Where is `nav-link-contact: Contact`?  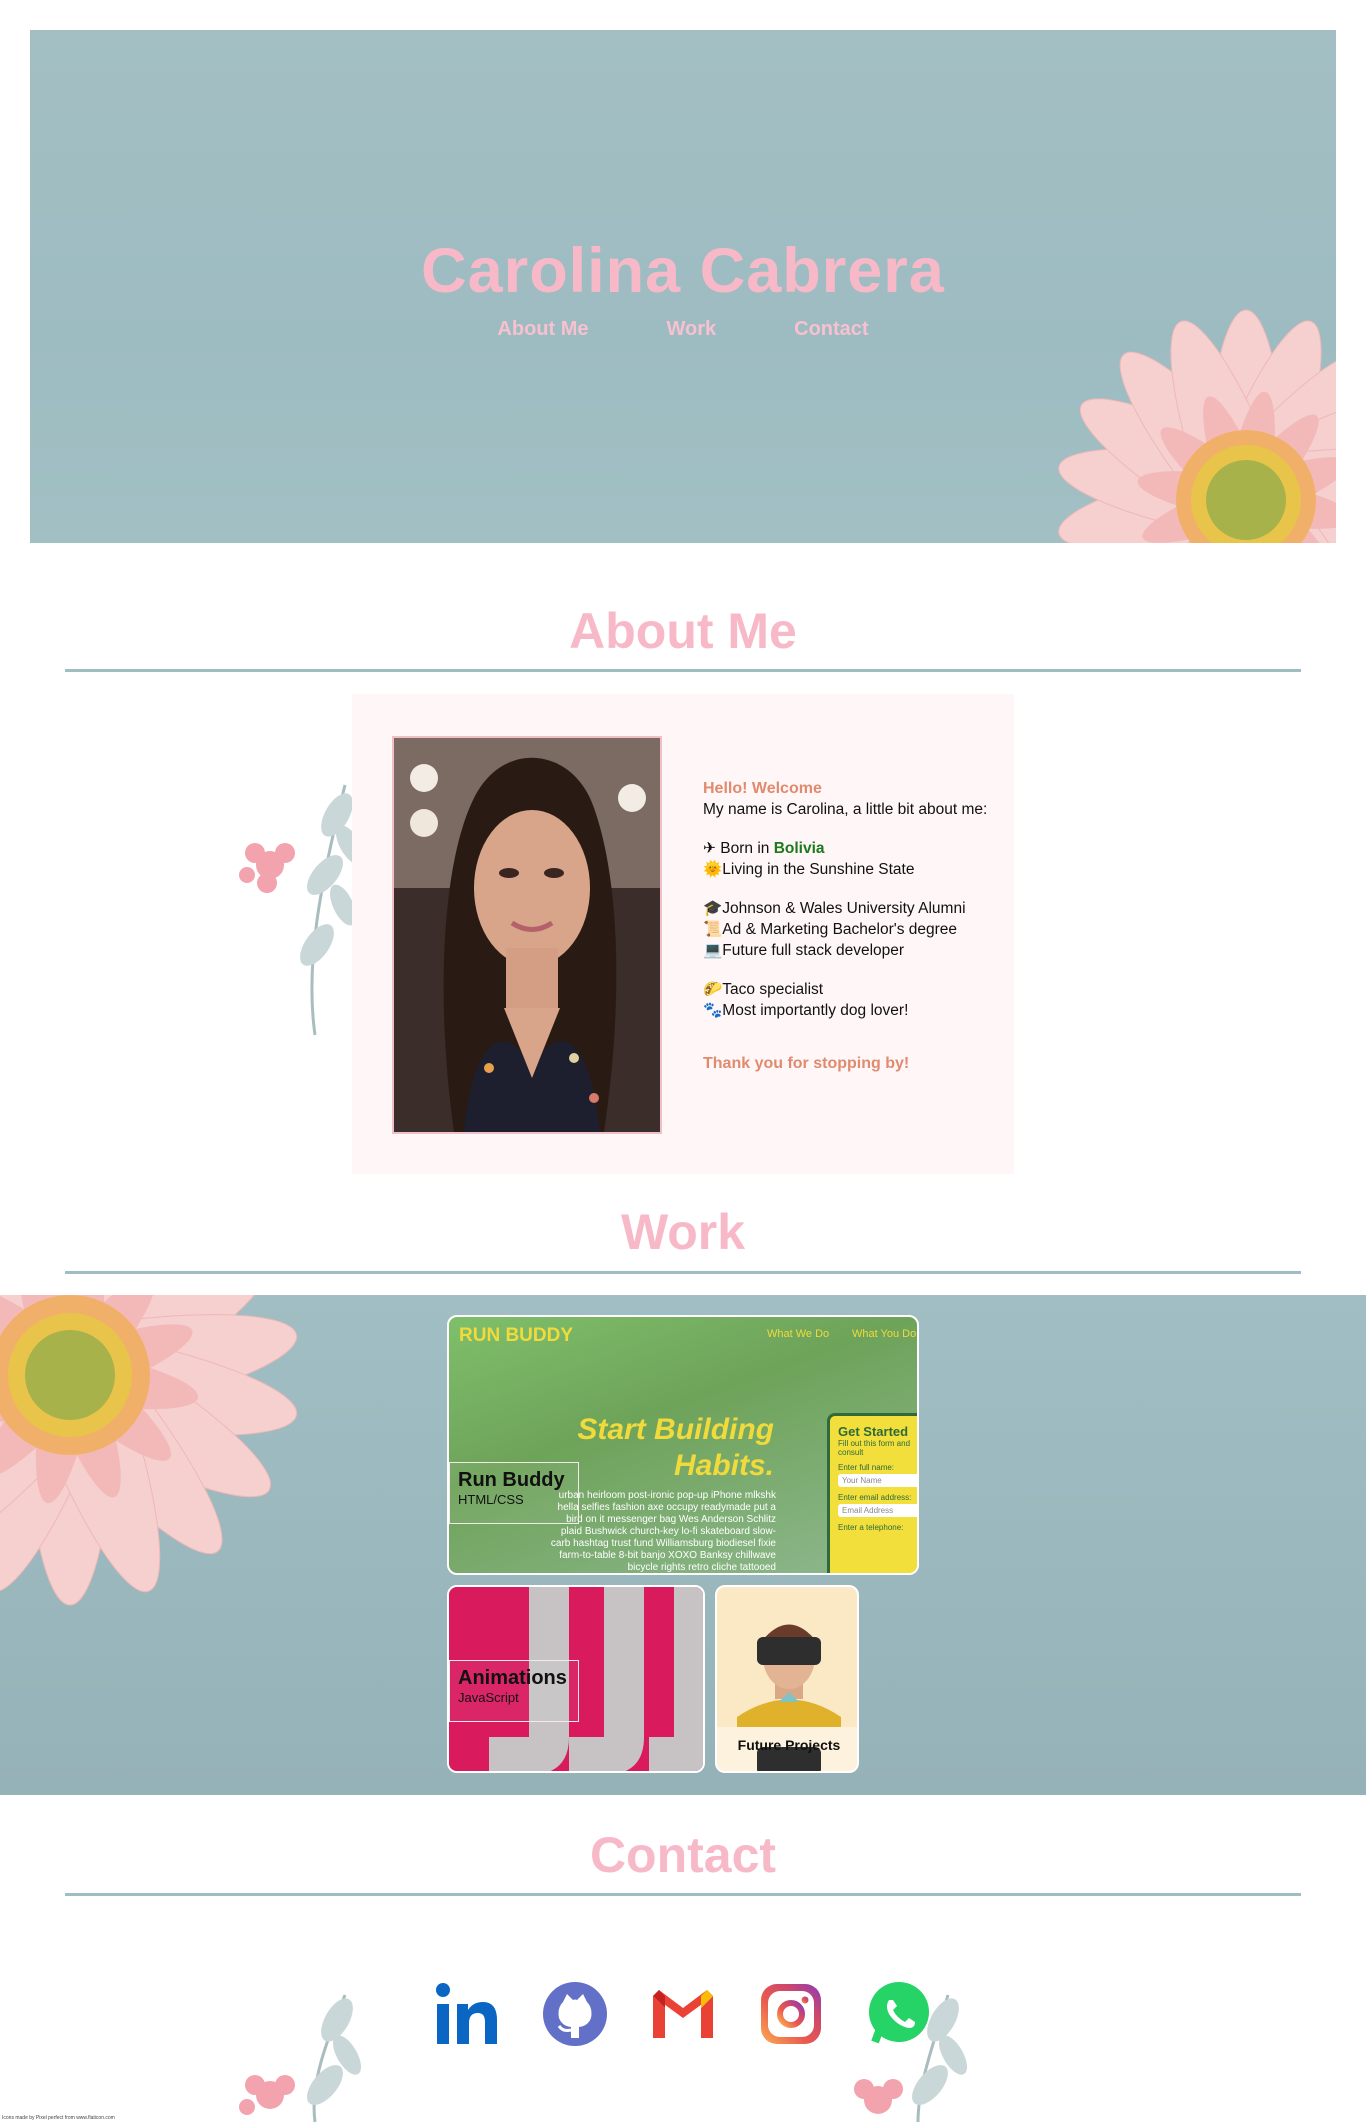 nav-link-contact: Contact is located at coordinates (831, 329).